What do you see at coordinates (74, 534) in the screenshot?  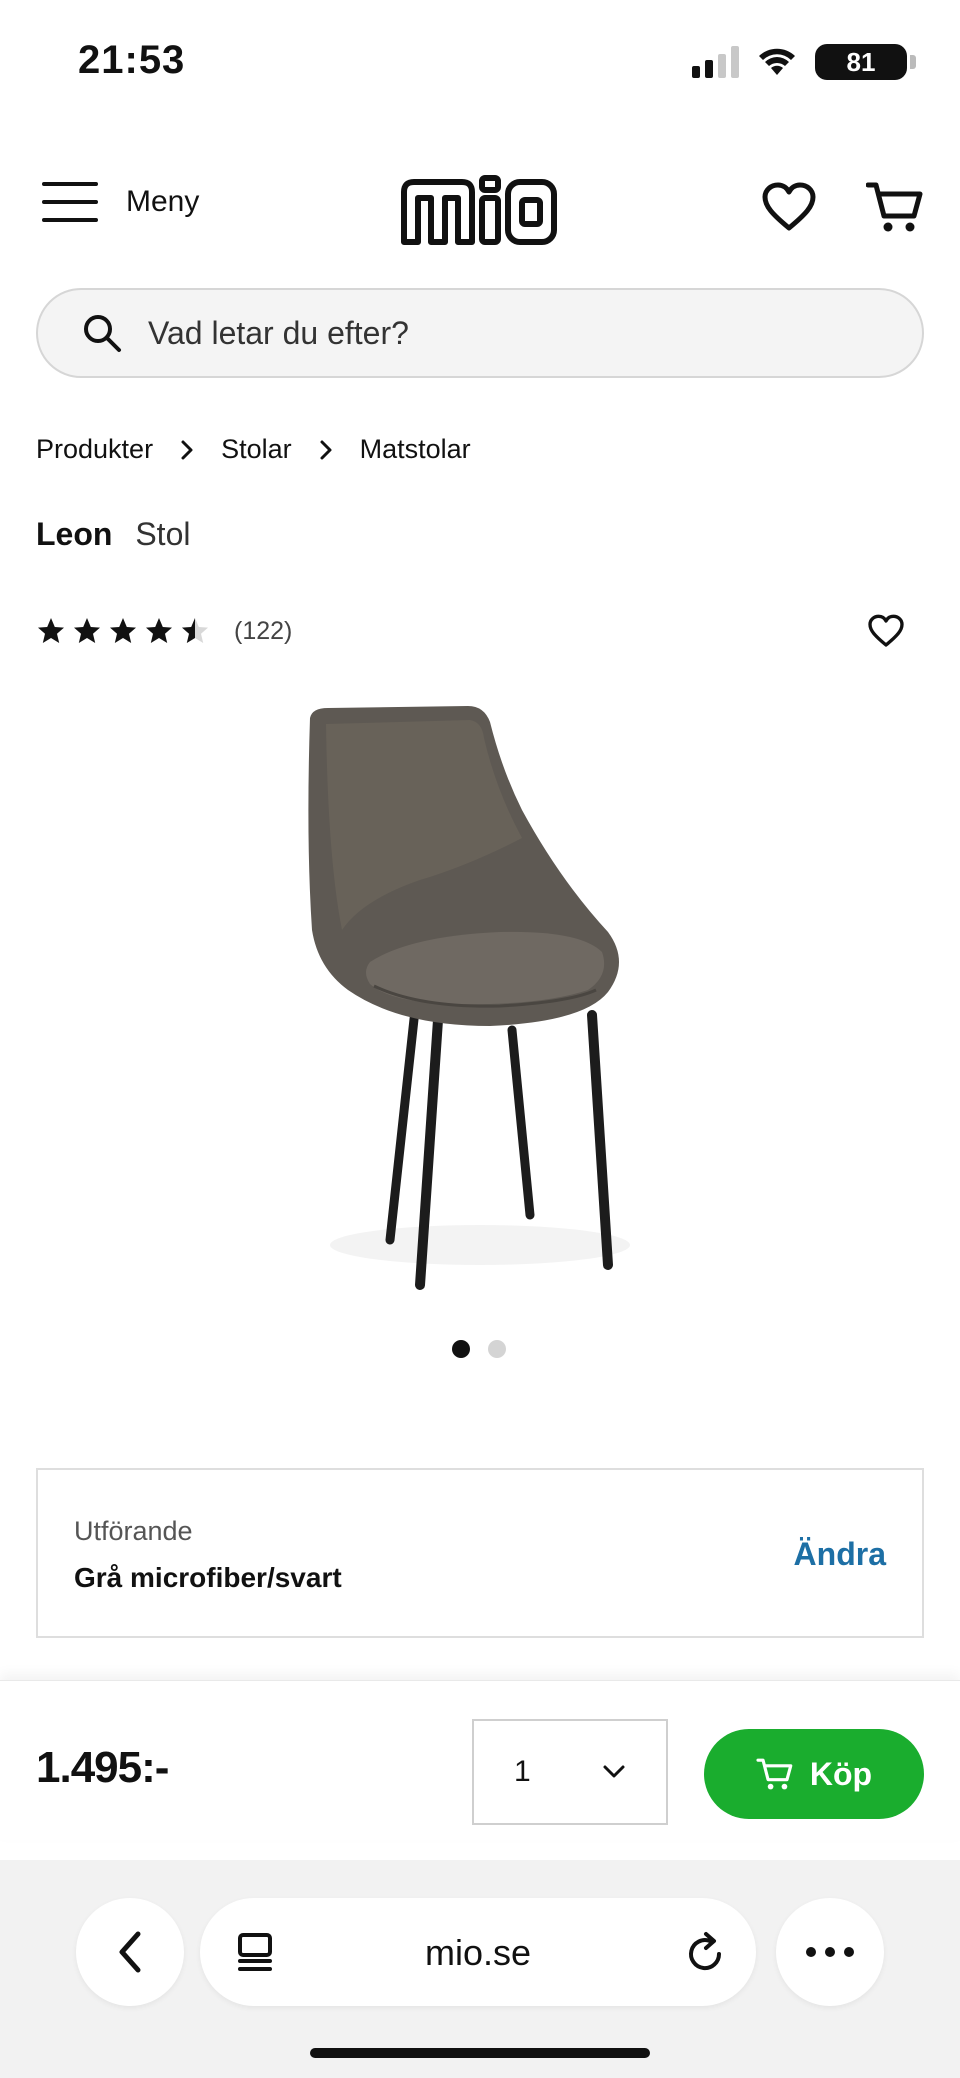 I see `product-brand: Leon` at bounding box center [74, 534].